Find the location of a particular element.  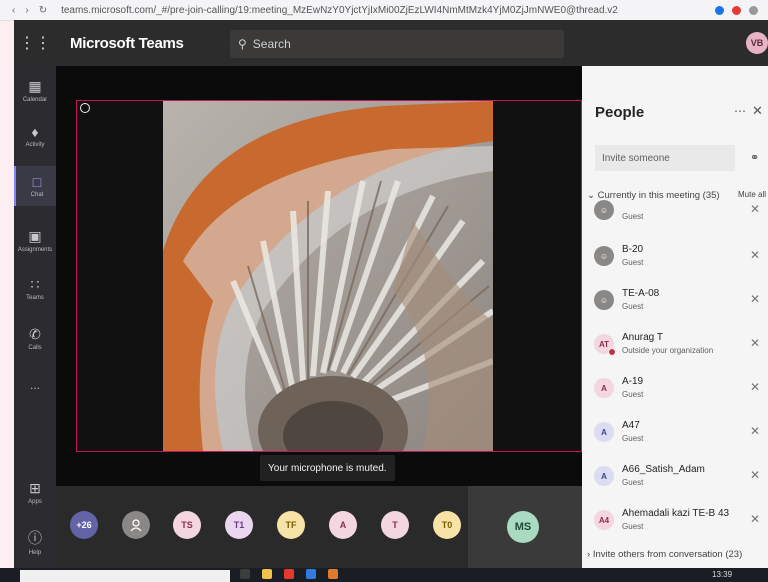

back-icon: ‹ is located at coordinates (13, 10).